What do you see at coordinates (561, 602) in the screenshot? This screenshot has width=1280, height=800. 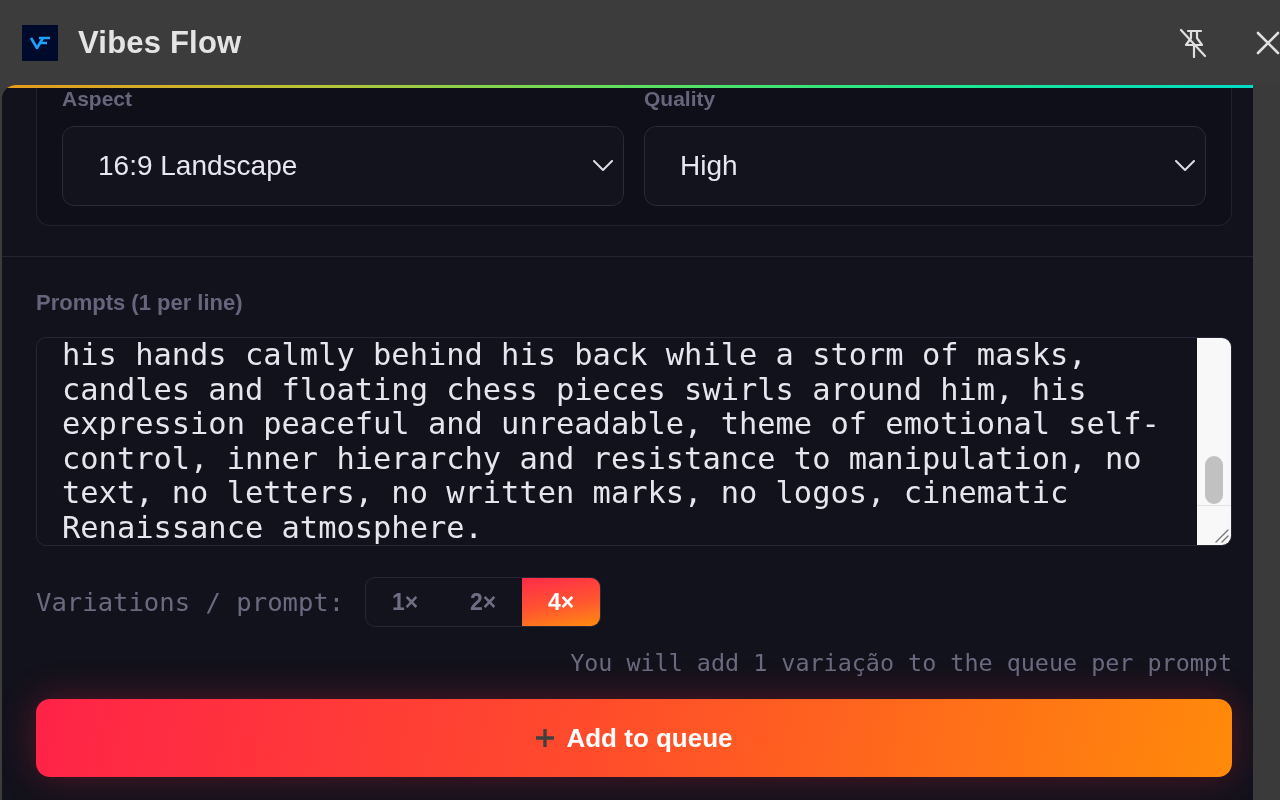 I see `variation-option: 4×` at bounding box center [561, 602].